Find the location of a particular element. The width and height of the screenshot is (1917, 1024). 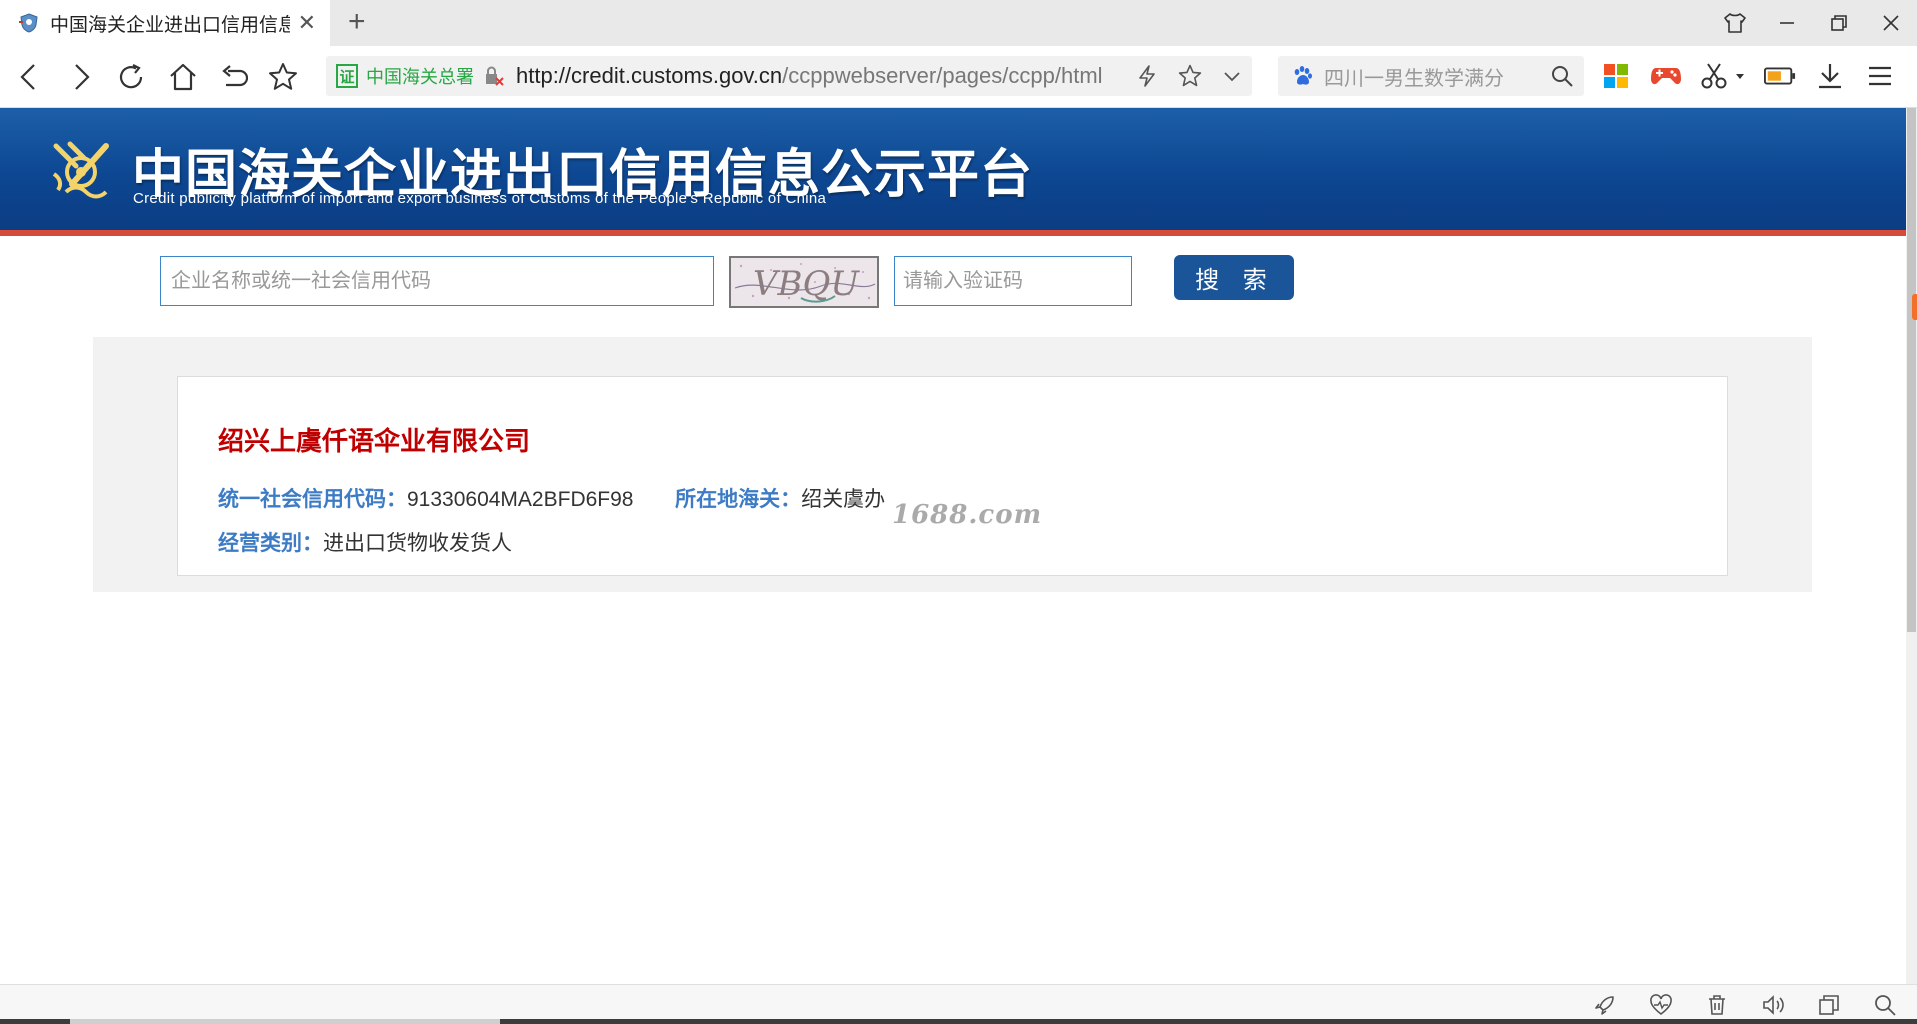

window-restore-icon is located at coordinates (1829, 1005).